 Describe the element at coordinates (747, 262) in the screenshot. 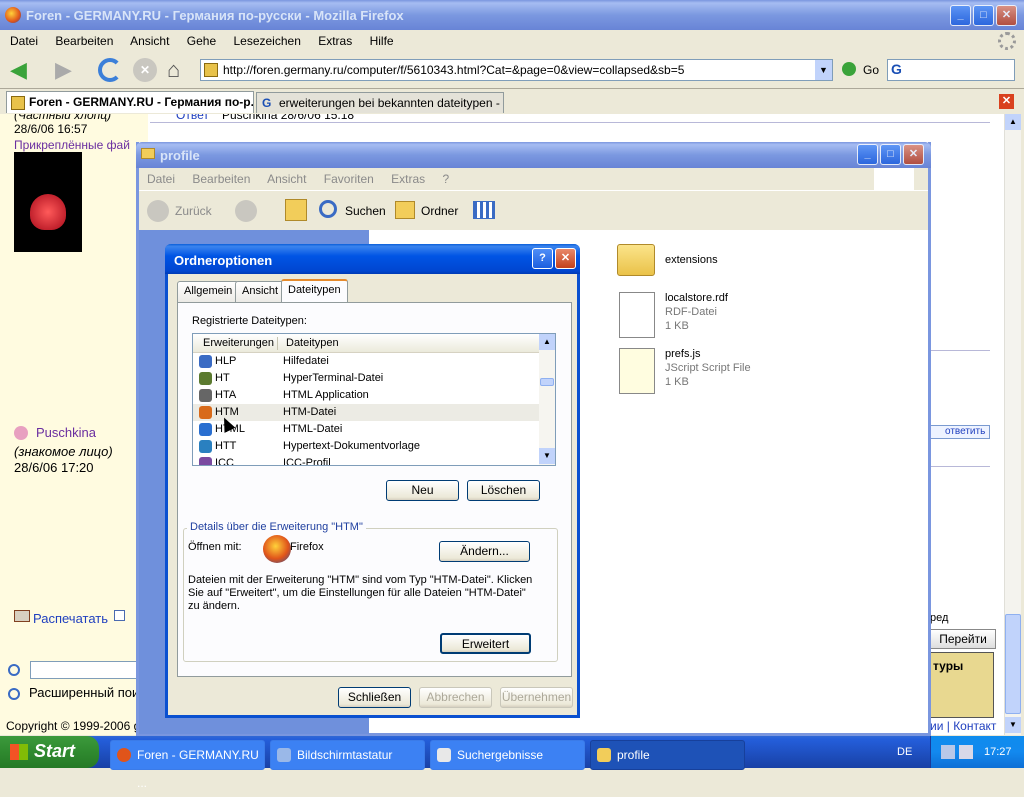

I see `file-item: extensions` at that location.